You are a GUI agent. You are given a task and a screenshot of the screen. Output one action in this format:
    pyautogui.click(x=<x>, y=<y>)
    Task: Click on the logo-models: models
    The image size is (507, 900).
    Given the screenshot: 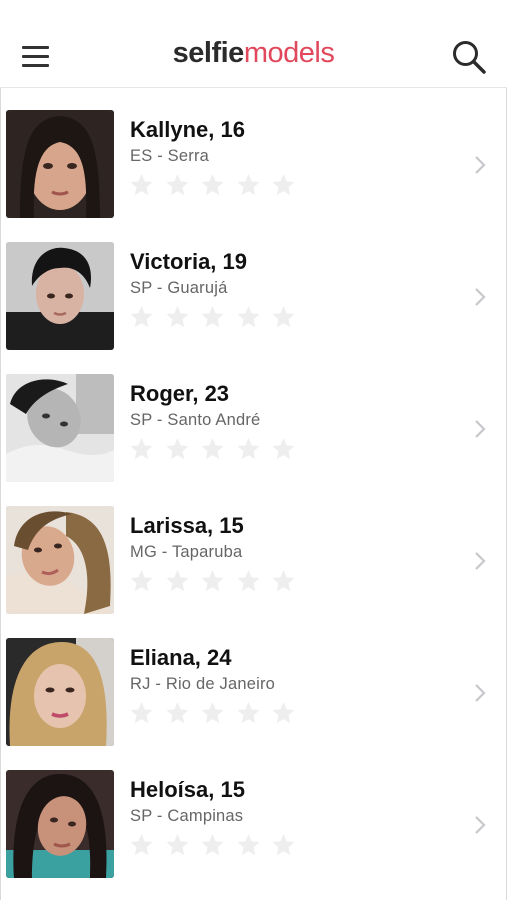 What is the action you would take?
    pyautogui.click(x=289, y=53)
    